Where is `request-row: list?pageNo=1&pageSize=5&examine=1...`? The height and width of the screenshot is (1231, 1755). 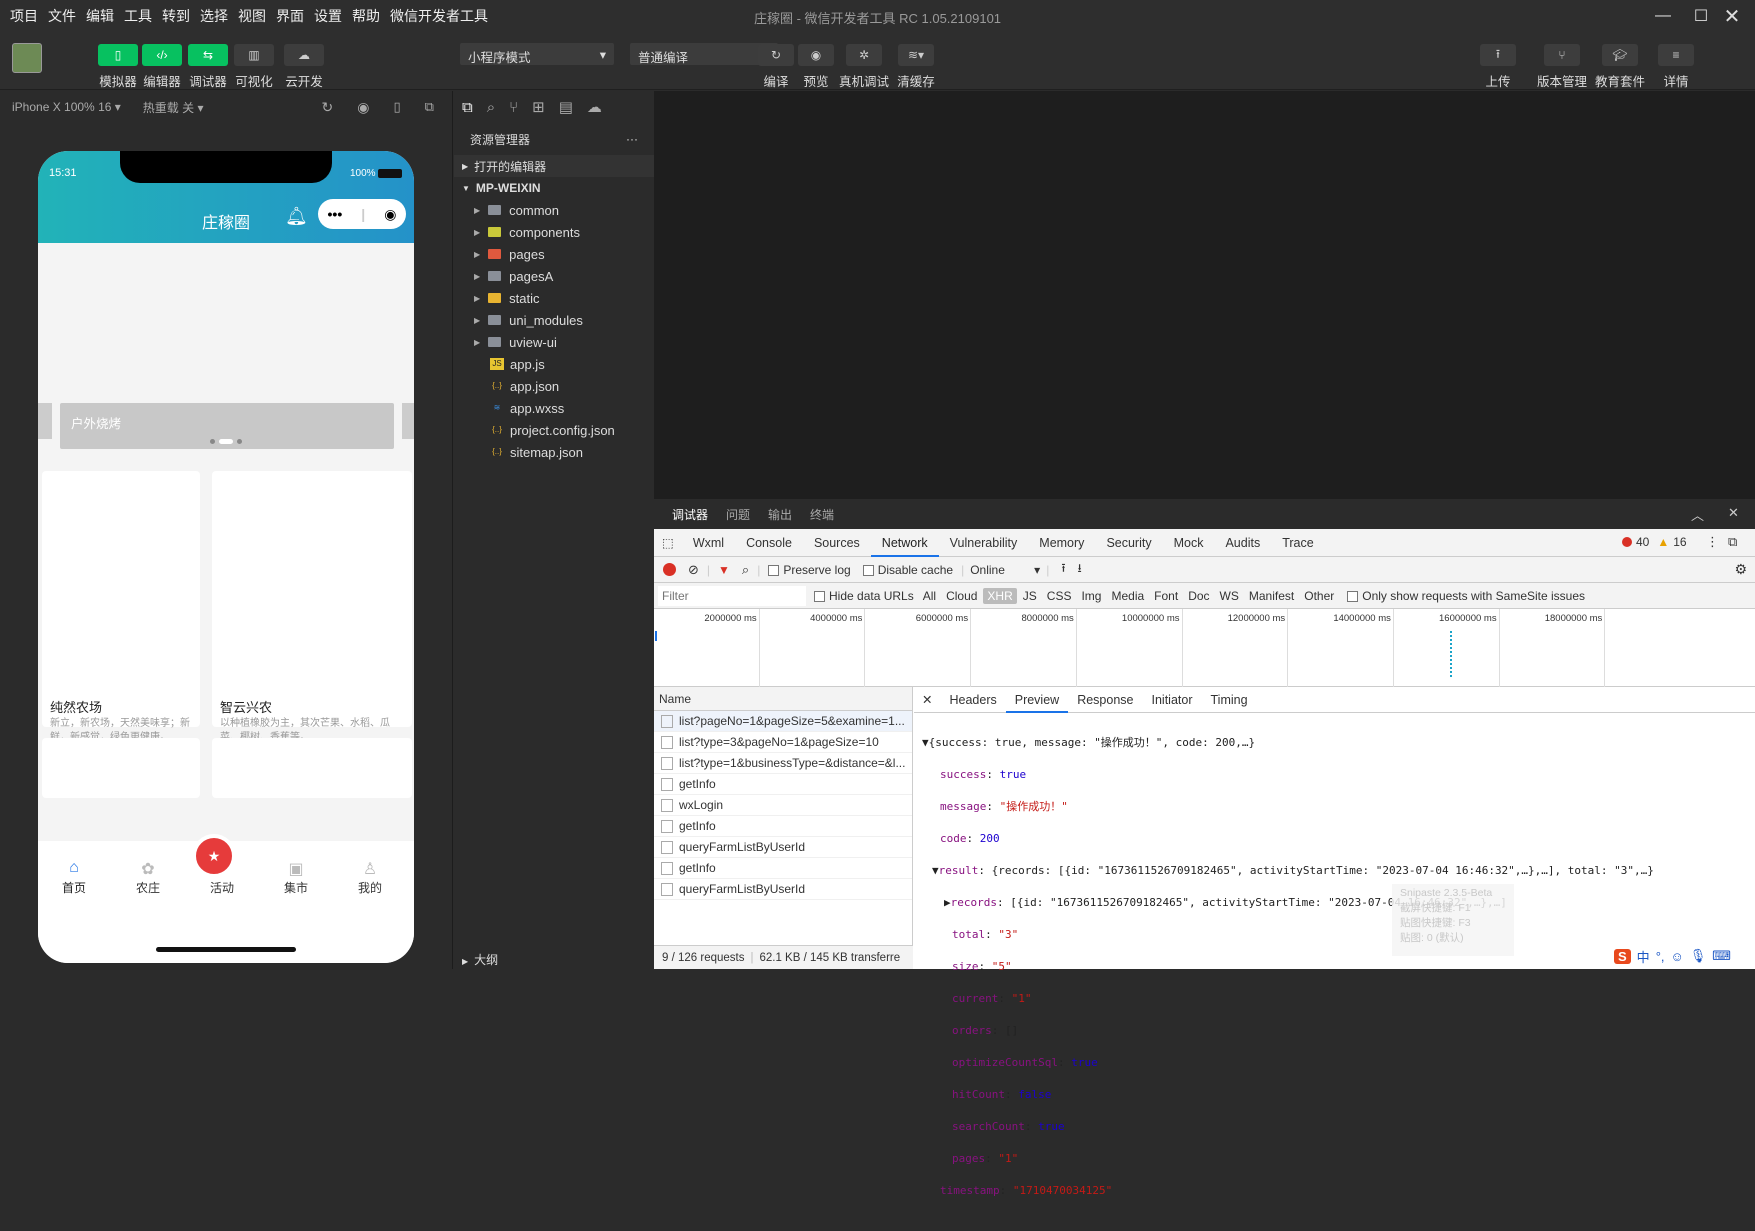 request-row: list?pageNo=1&pageSize=5&examine=1... is located at coordinates (783, 721).